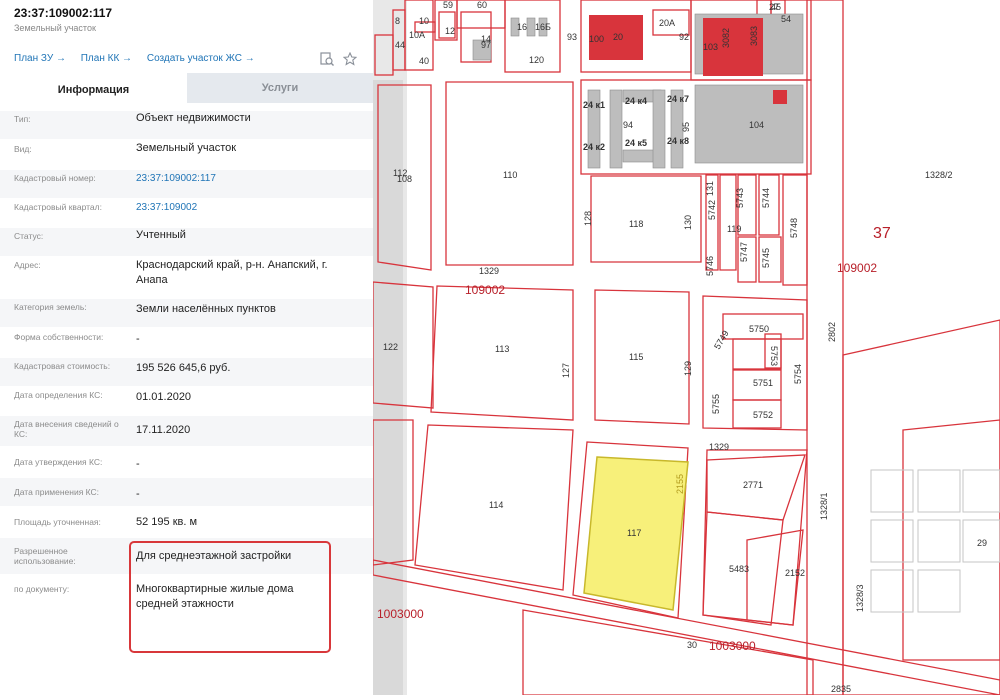 The width and height of the screenshot is (1000, 700). Describe the element at coordinates (618, 37) in the screenshot. I see `parcel-label: 20` at that location.